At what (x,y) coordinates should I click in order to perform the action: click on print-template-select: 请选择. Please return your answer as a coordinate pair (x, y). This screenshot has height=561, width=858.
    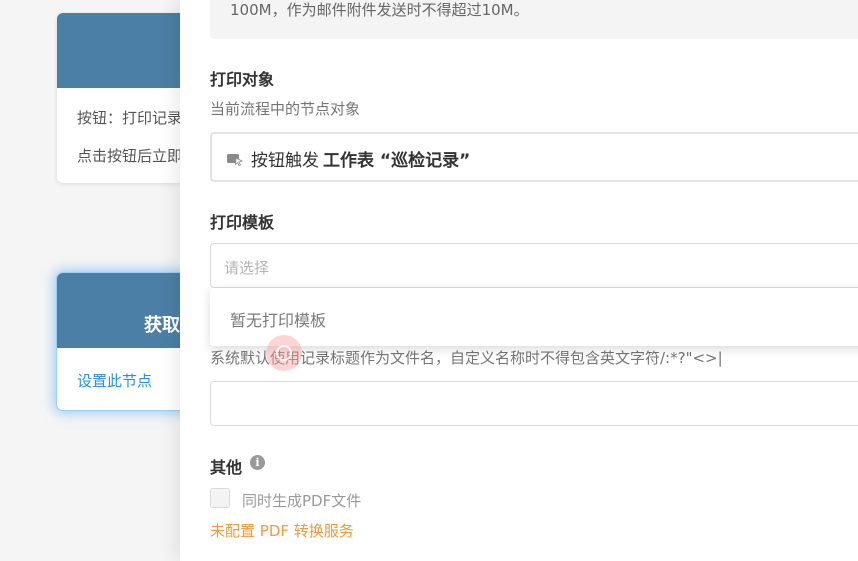
    Looking at the image, I should click on (534, 265).